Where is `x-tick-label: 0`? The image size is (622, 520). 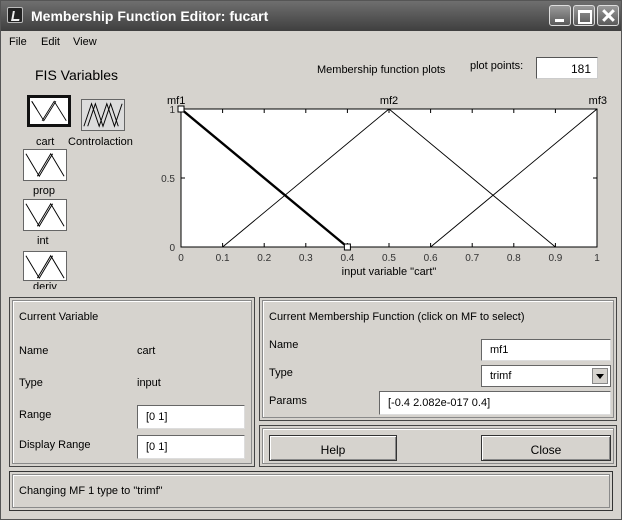 x-tick-label: 0 is located at coordinates (181, 258).